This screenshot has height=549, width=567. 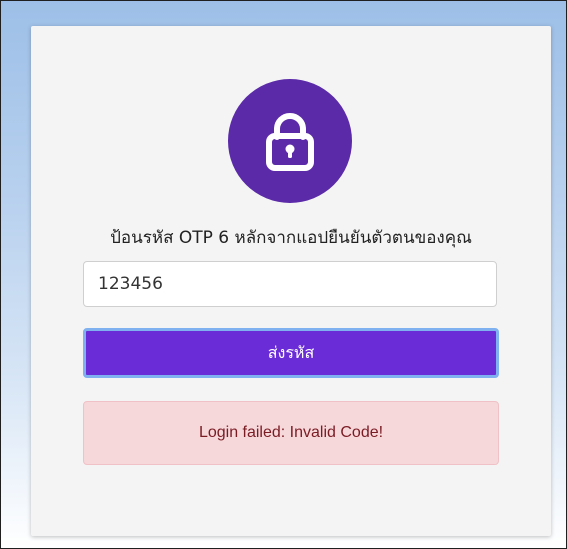 I want to click on error-message: Login failed: Invalid Code!, so click(x=291, y=432).